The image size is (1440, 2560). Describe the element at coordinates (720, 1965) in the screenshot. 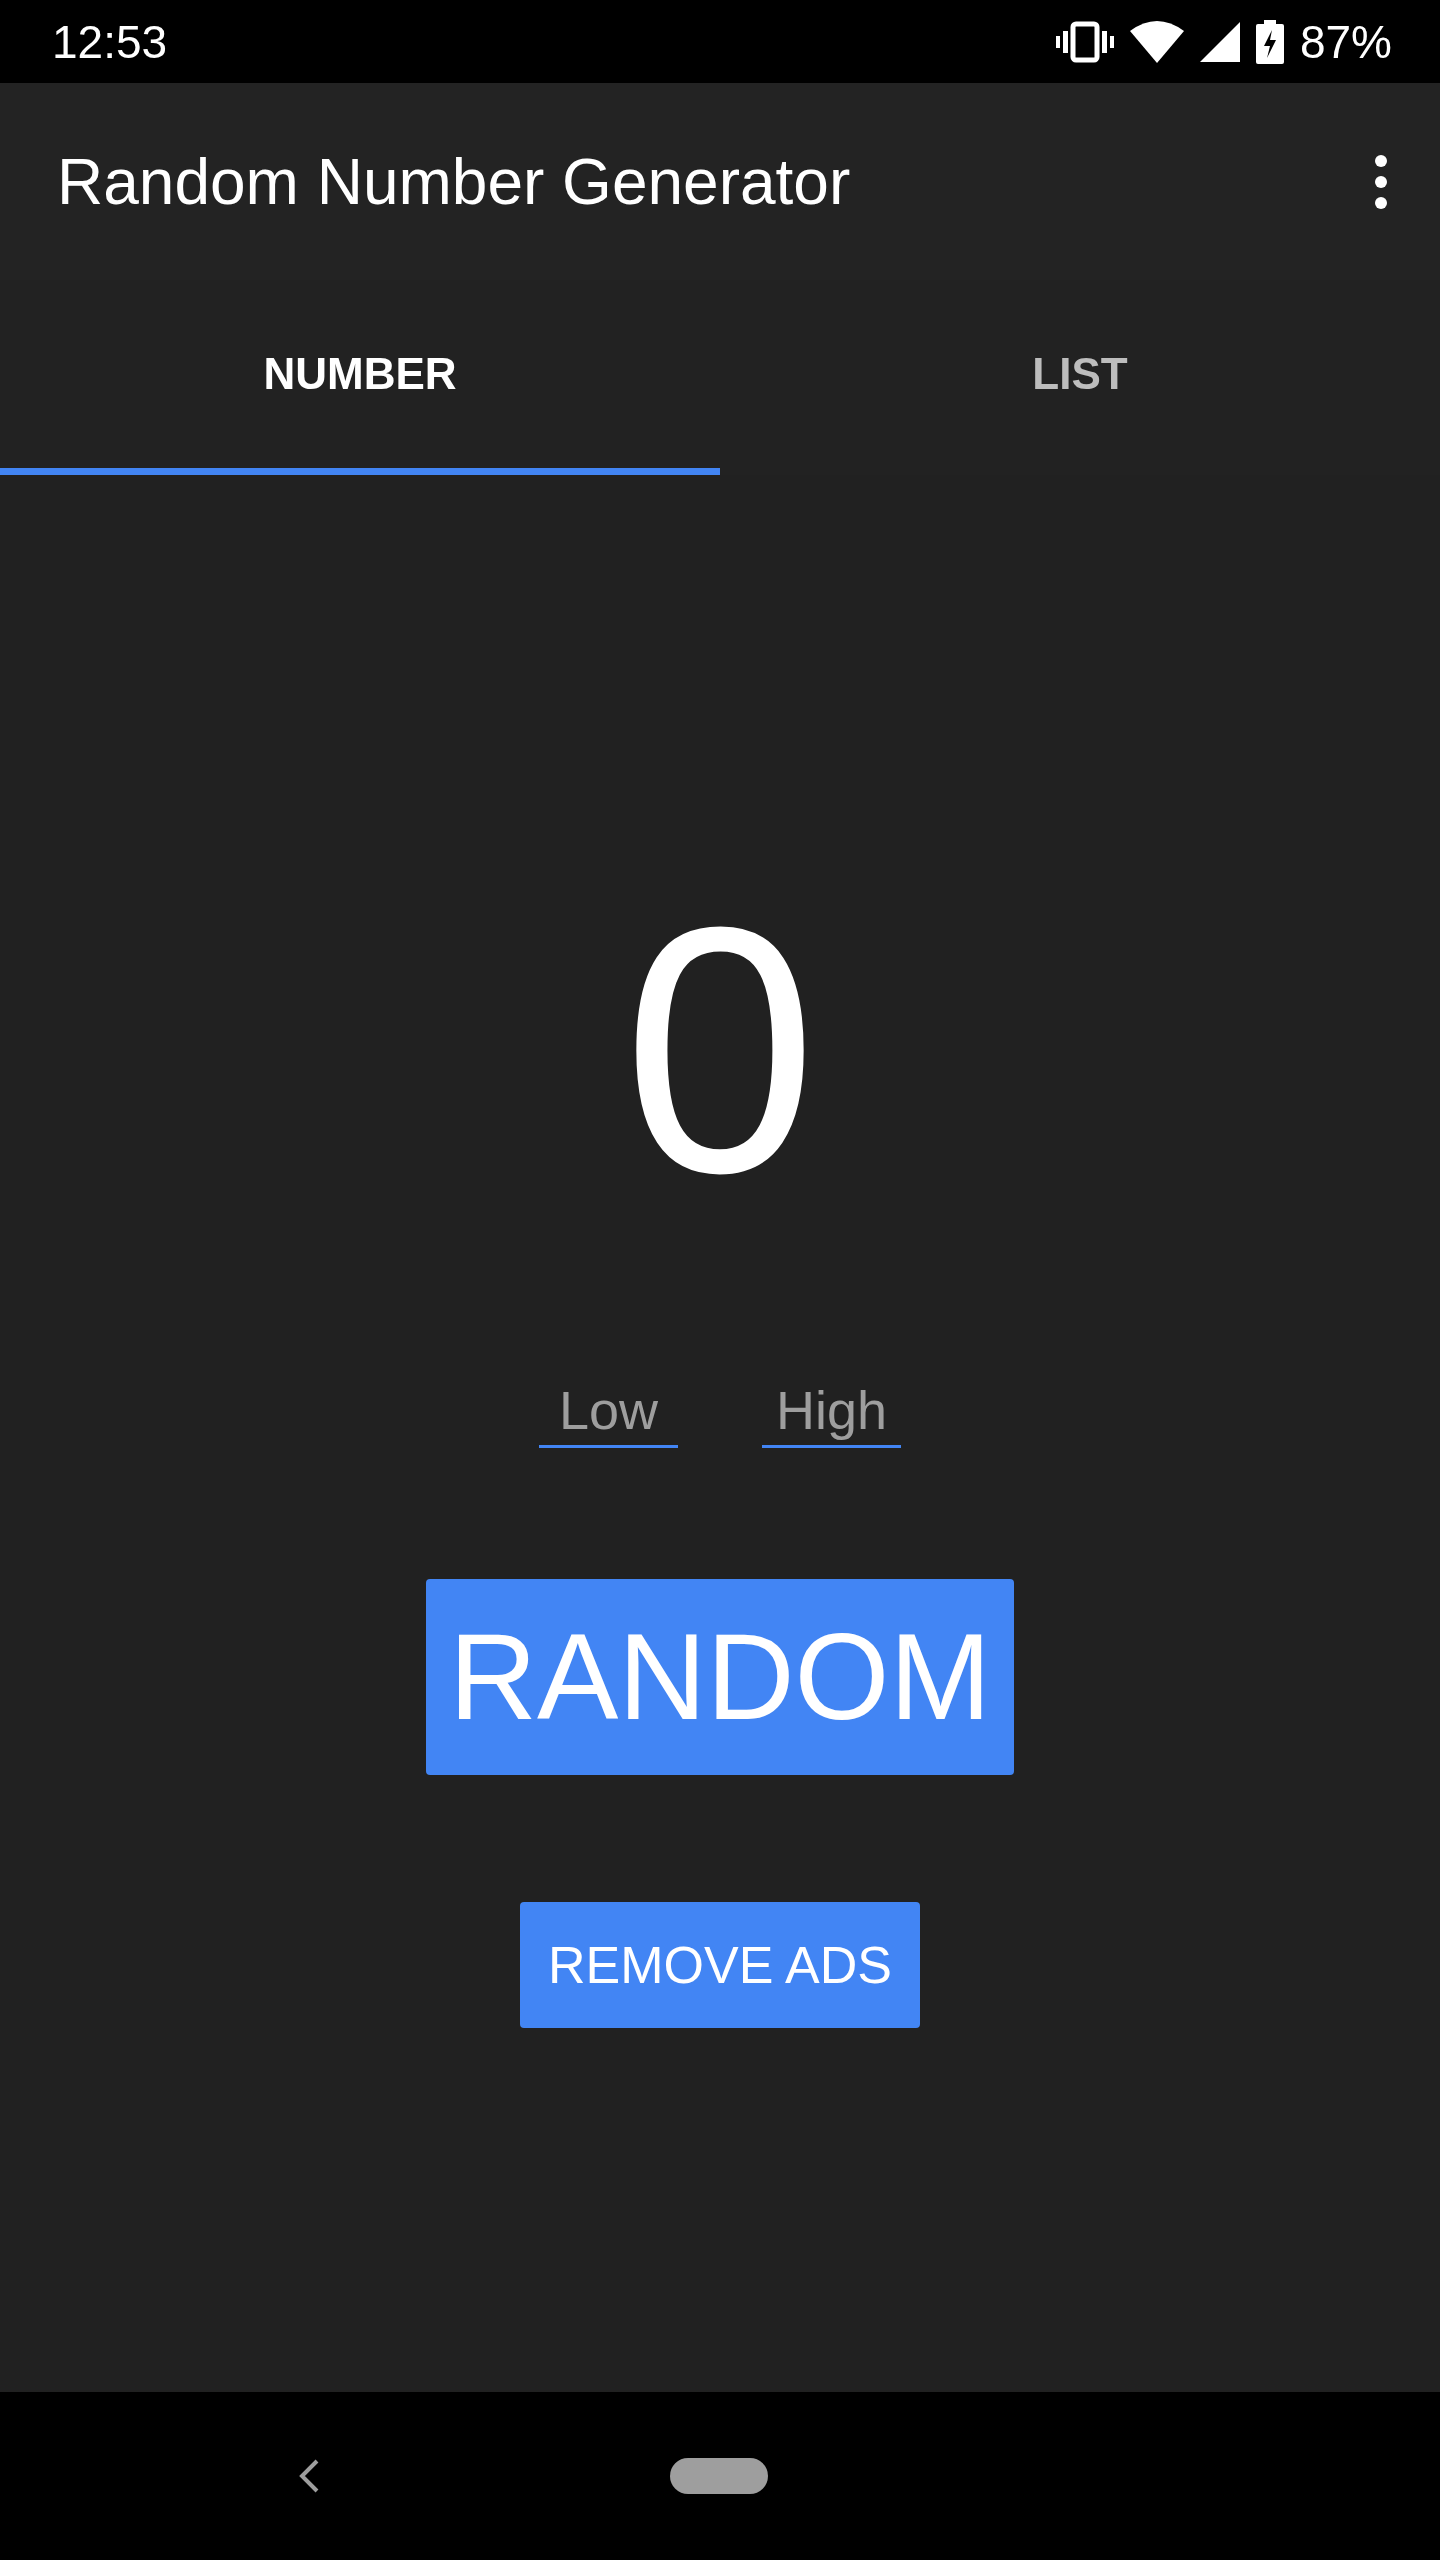

I see `remove-ads-button: REMOVE ADS` at that location.